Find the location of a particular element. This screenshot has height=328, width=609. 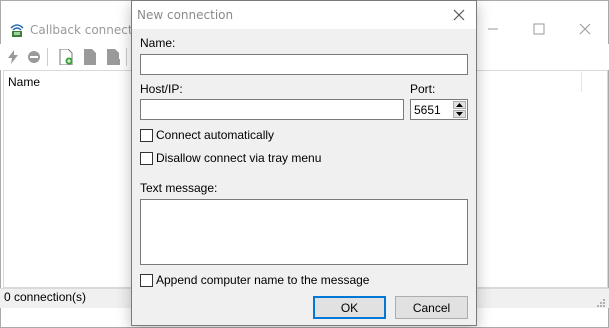

port-spin-buttons is located at coordinates (459, 109).